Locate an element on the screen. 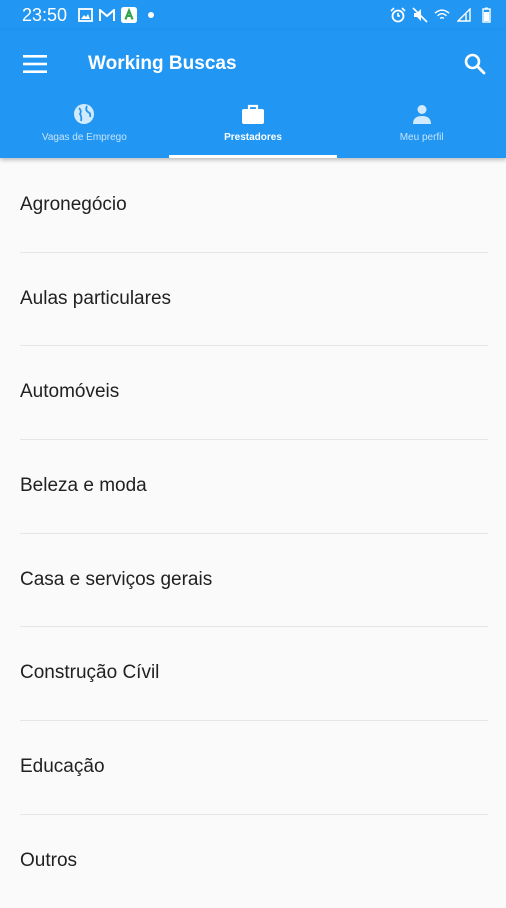  search-icon is located at coordinates (475, 64).